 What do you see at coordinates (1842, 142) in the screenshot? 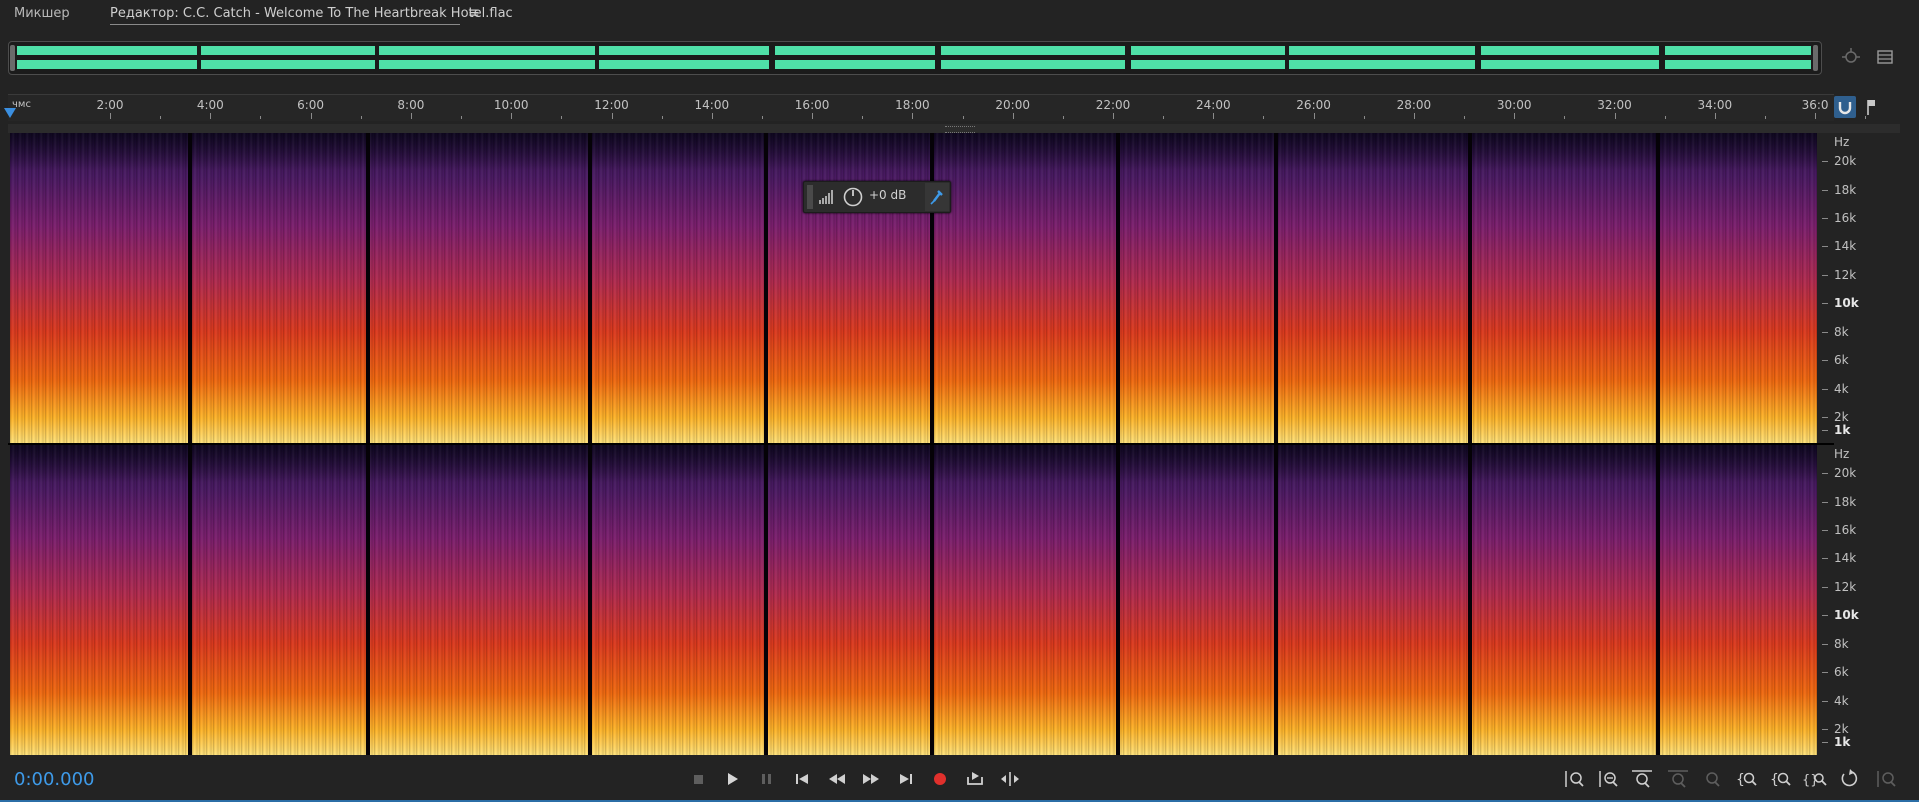
I see `hz-unit: Hz` at bounding box center [1842, 142].